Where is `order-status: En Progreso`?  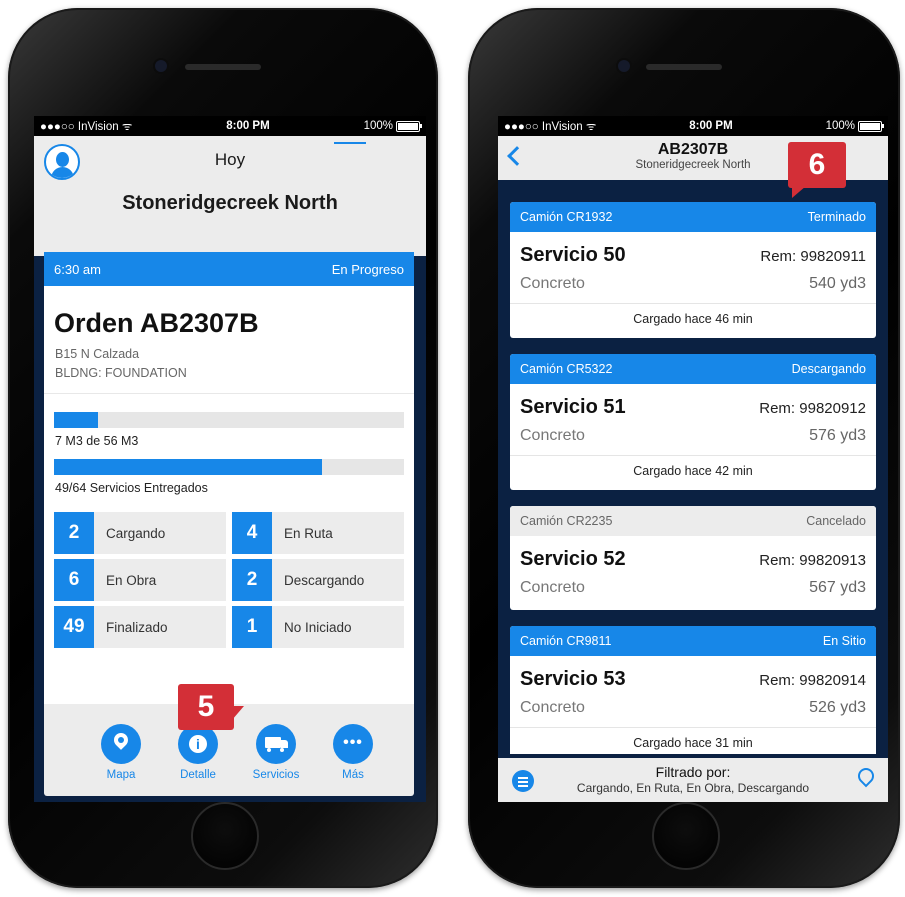 order-status: En Progreso is located at coordinates (367, 269).